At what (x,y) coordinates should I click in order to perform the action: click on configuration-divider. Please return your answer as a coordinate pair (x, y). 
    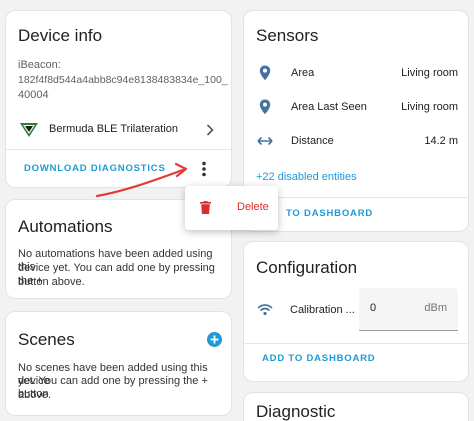
    Looking at the image, I should click on (356, 343).